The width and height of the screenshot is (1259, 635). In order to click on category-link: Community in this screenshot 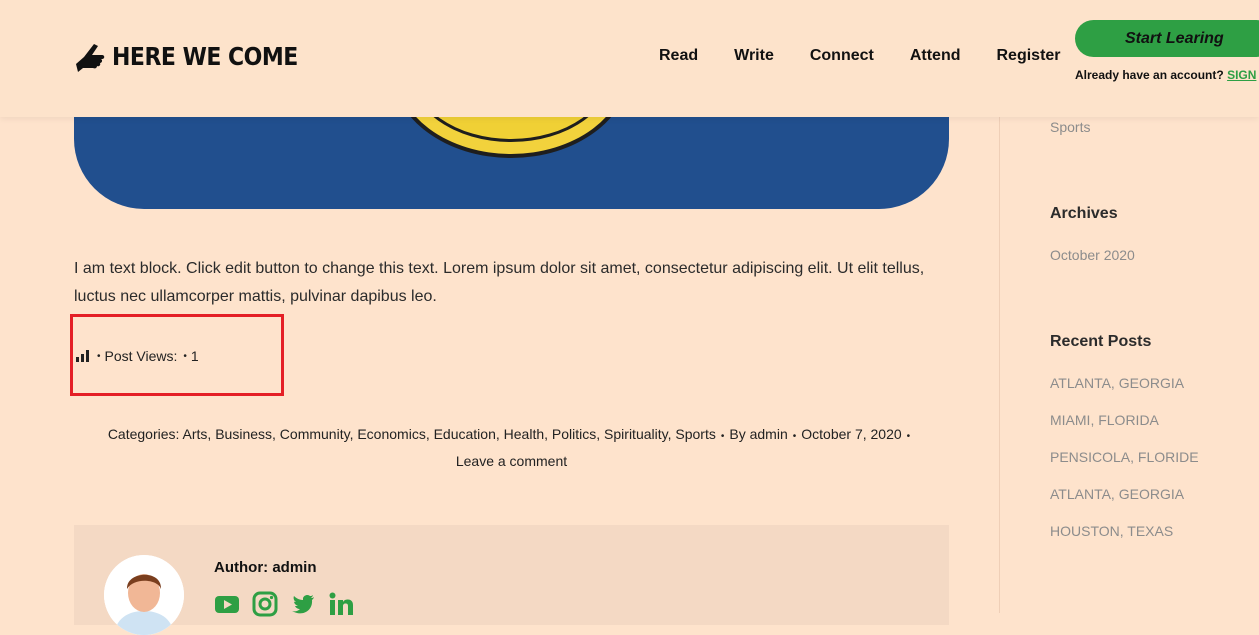, I will do `click(315, 434)`.